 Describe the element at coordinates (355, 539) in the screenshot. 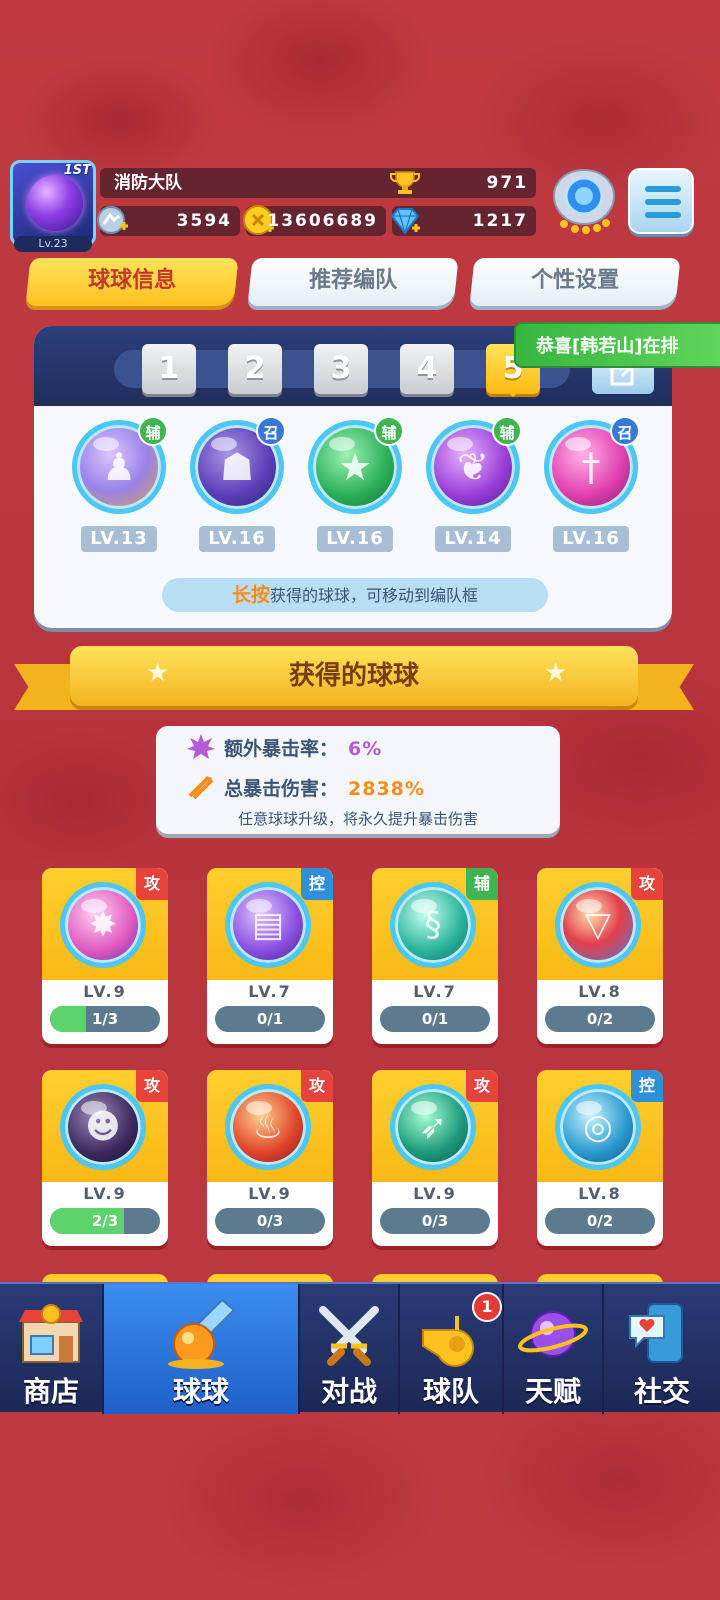

I see `lineup-ball-3-level: LV.16` at that location.